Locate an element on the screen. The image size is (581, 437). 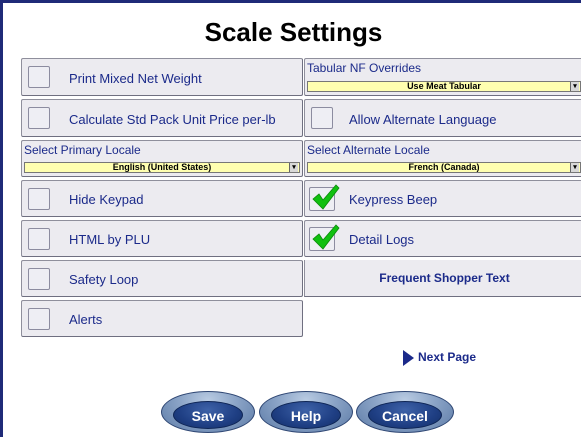
help-button: Help is located at coordinates (306, 412).